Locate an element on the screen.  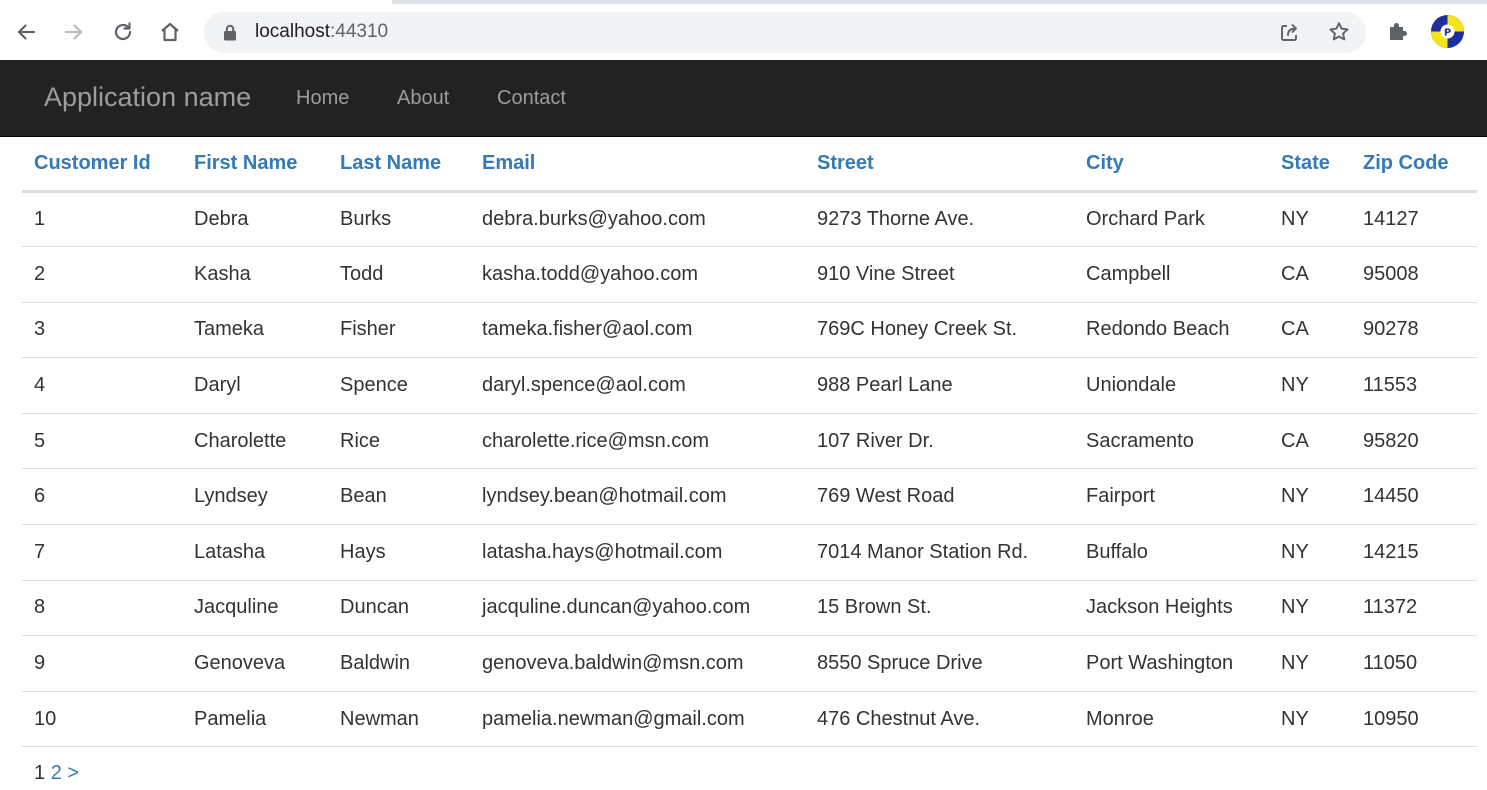
column-header-last-name: Last Name is located at coordinates (399, 165).